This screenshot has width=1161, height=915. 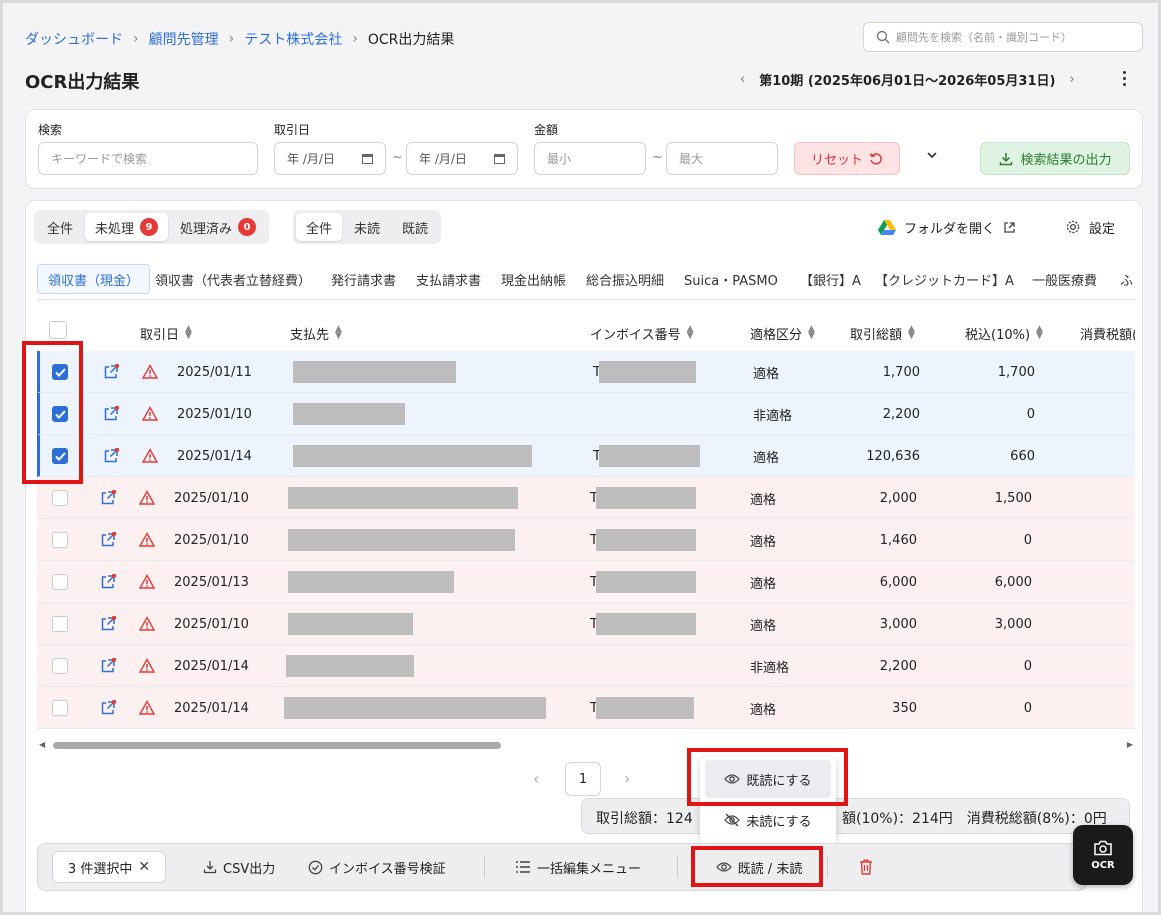 What do you see at coordinates (148, 158) in the screenshot?
I see `keyword-input: キーワードで検索` at bounding box center [148, 158].